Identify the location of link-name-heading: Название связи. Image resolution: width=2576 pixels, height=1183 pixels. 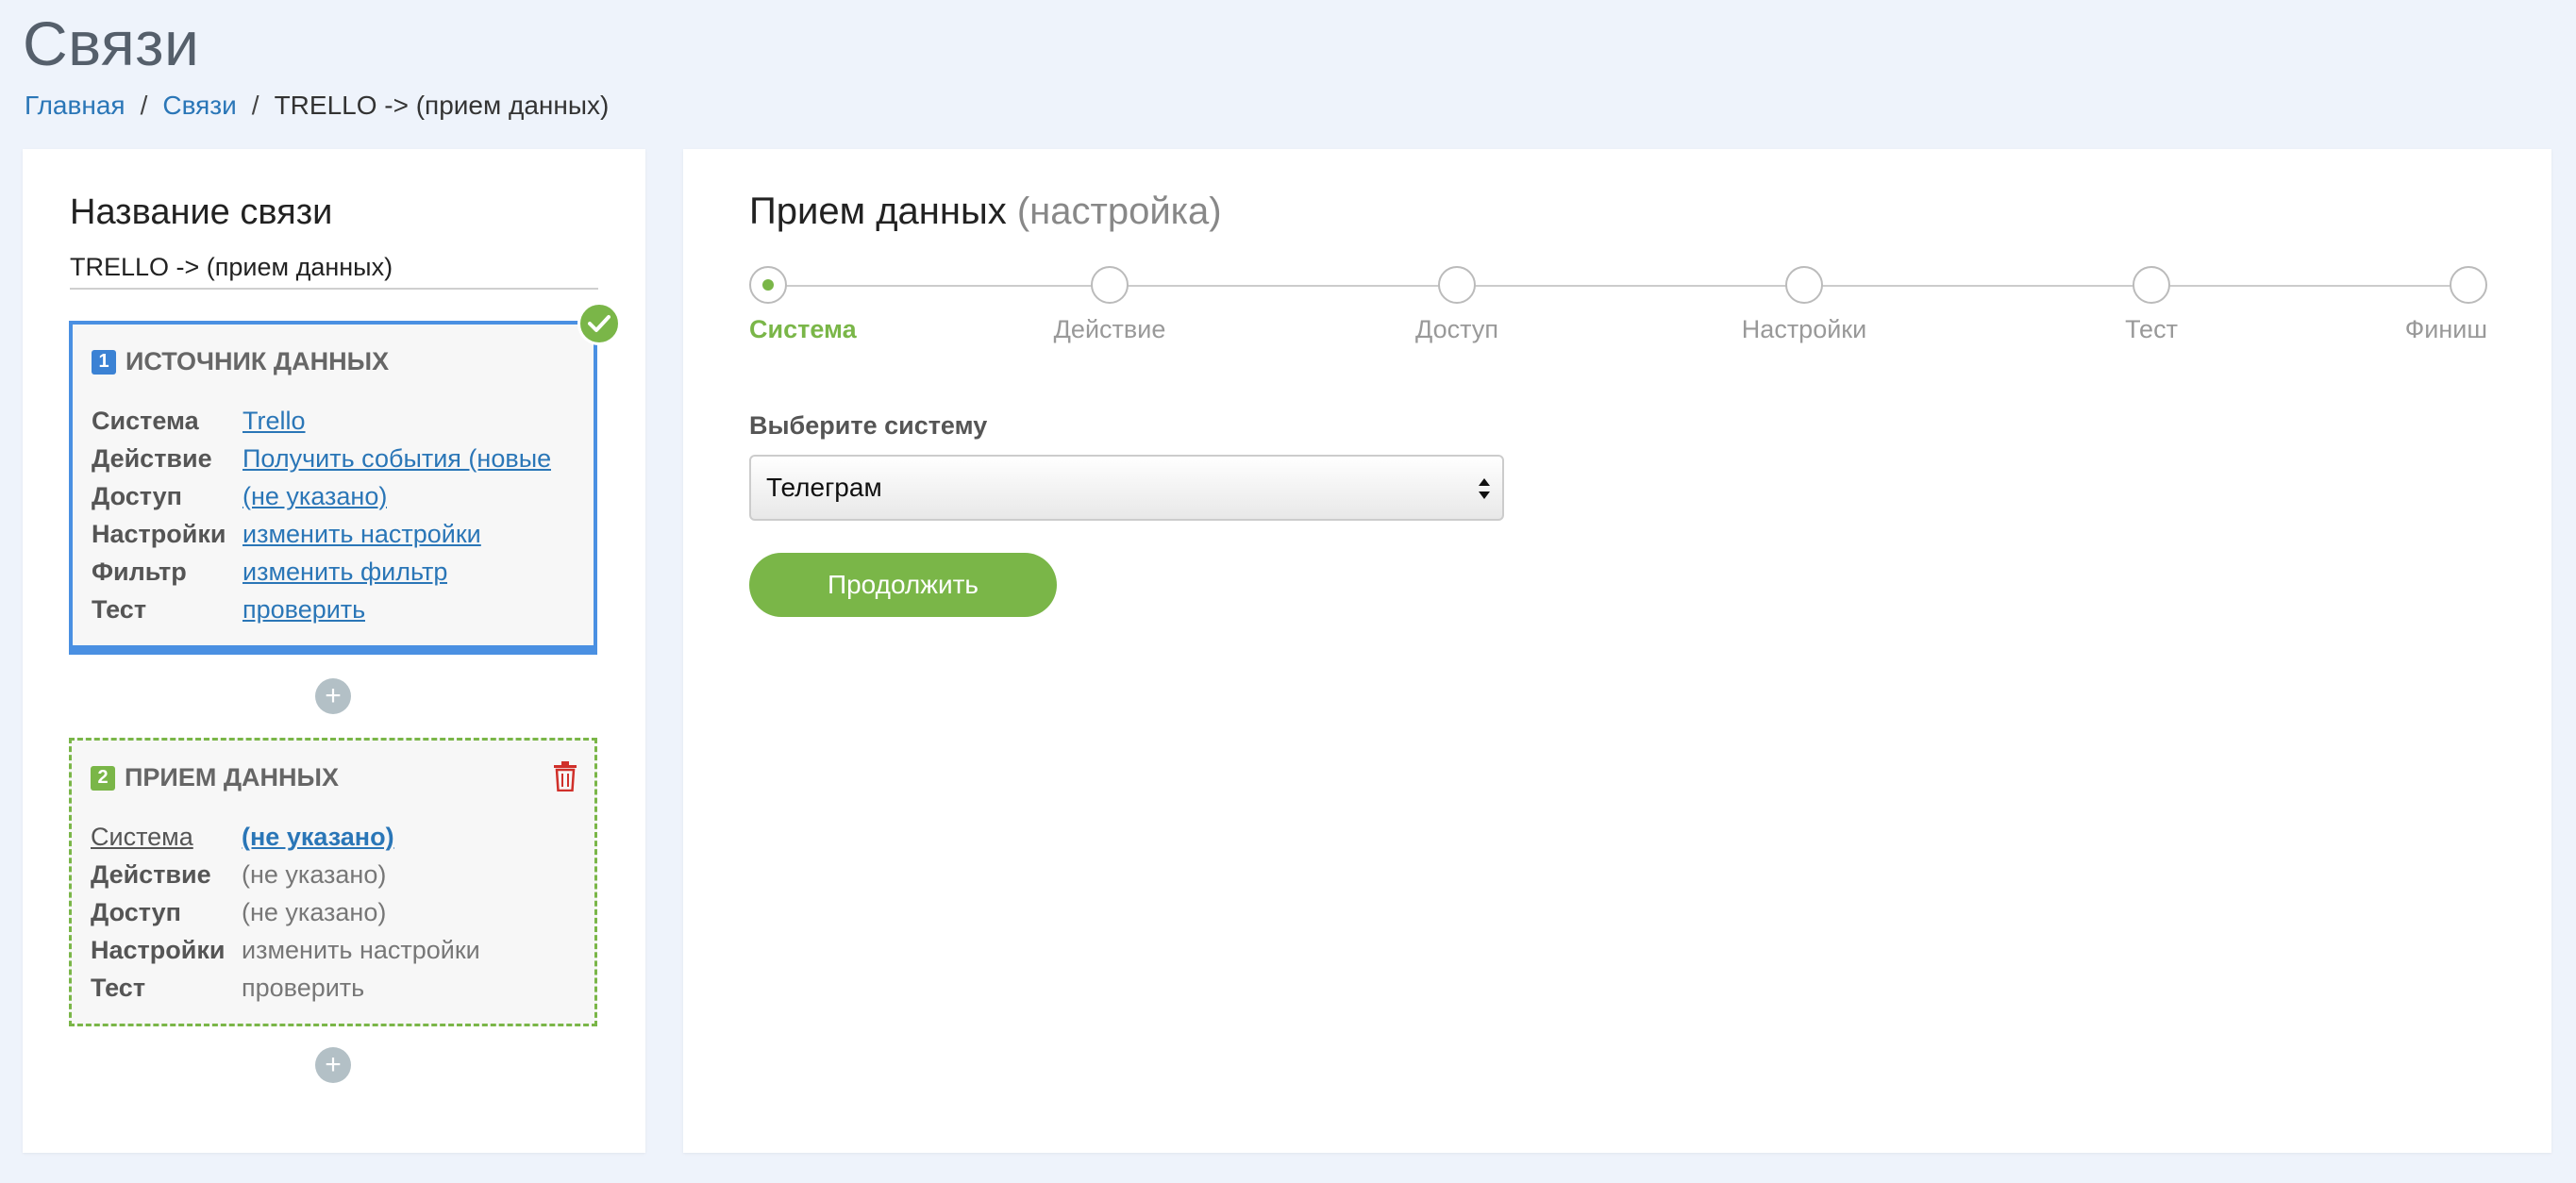
(201, 212).